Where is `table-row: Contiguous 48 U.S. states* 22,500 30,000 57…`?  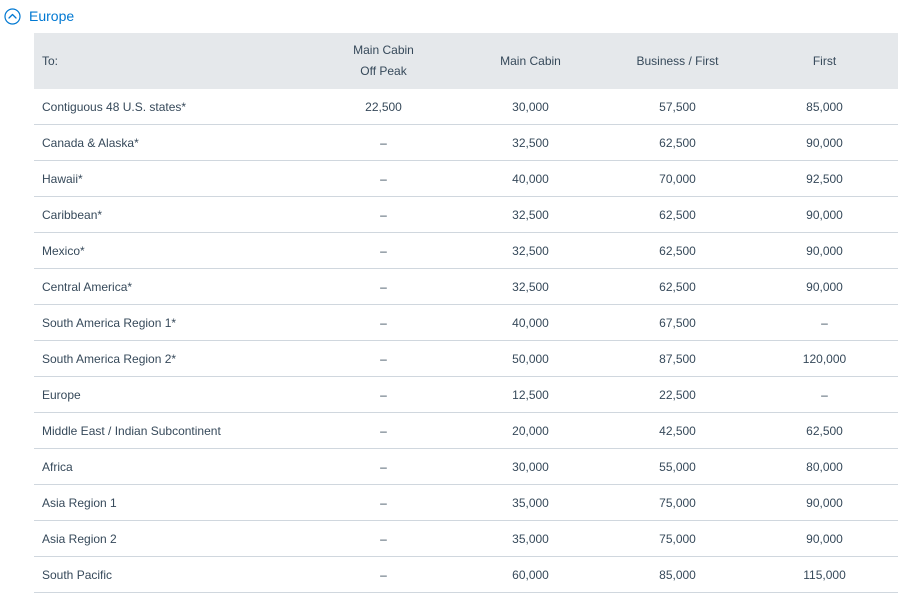 table-row: Contiguous 48 U.S. states* 22,500 30,000 57… is located at coordinates (466, 107).